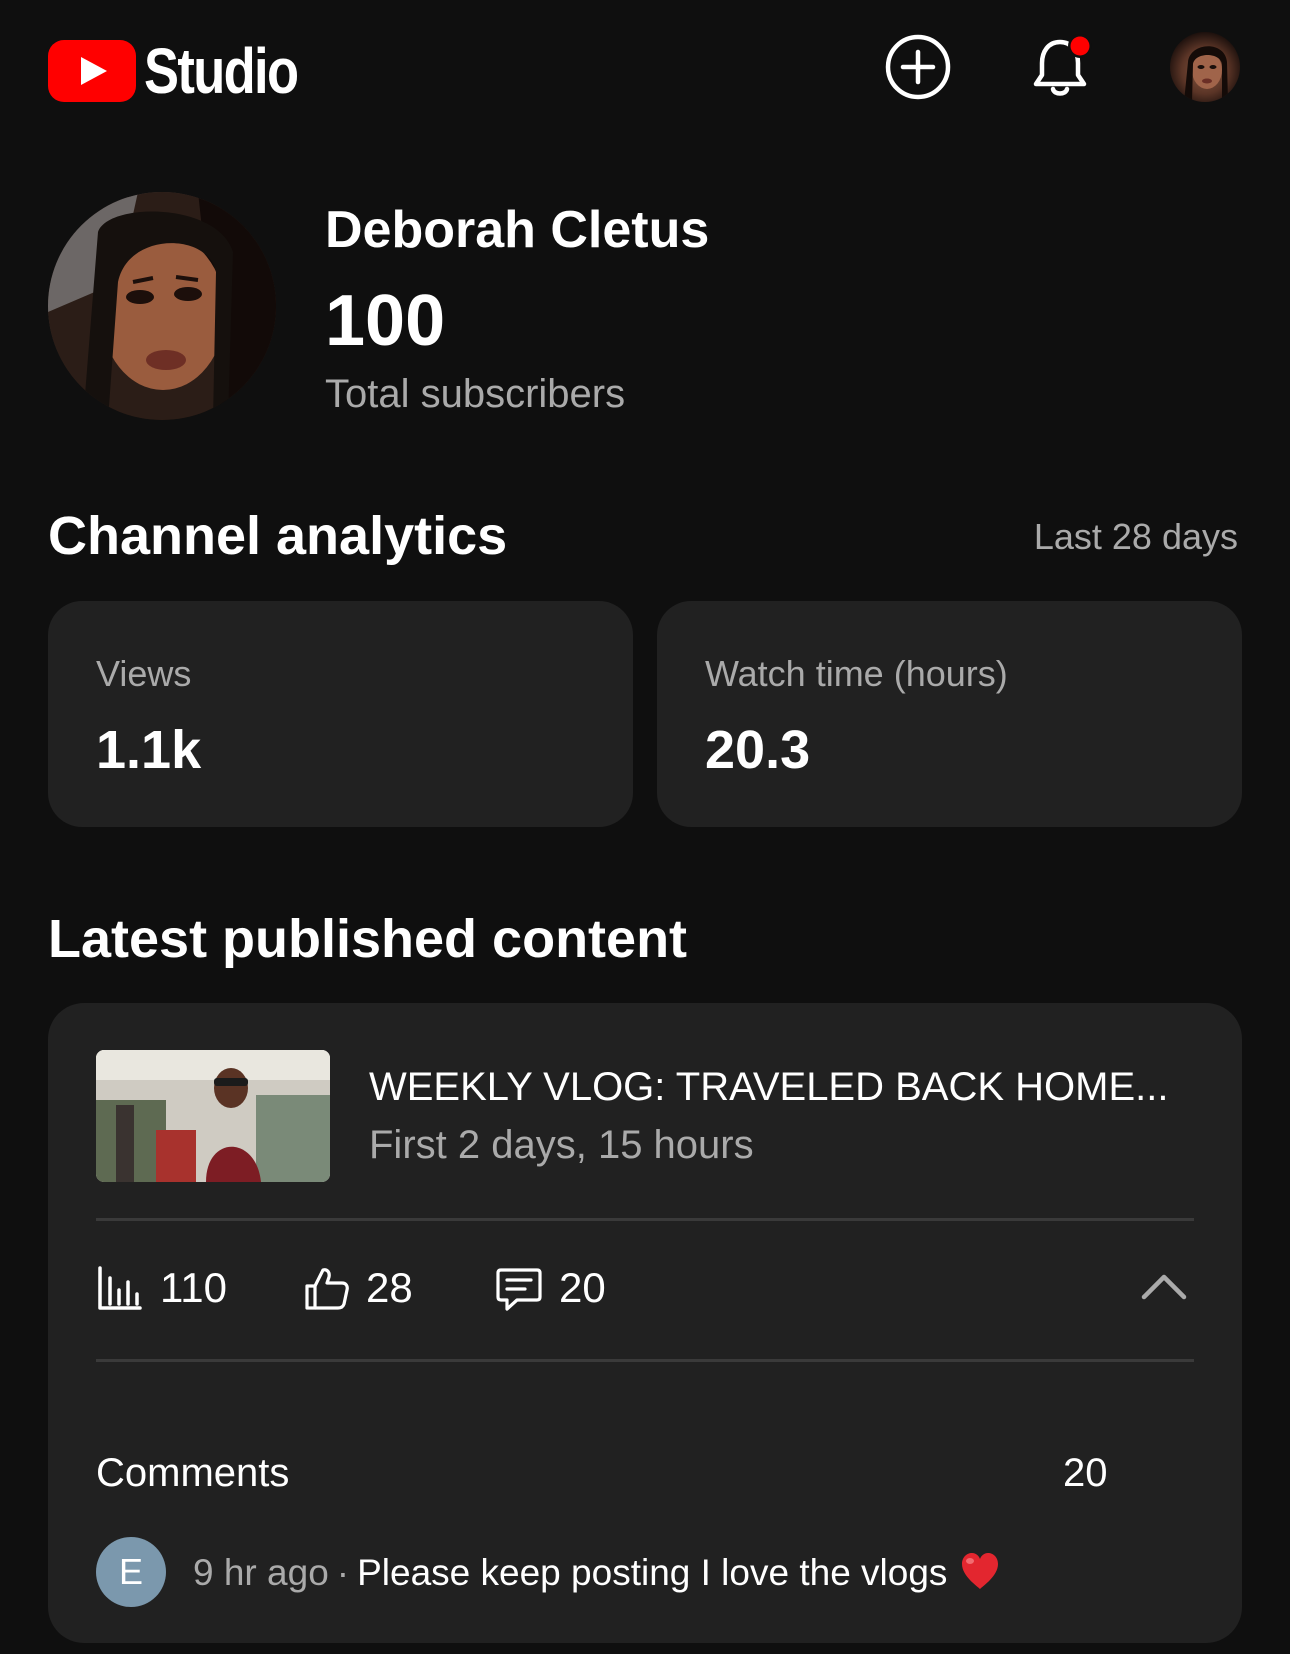 The image size is (1290, 1654). What do you see at coordinates (261, 1572) in the screenshot?
I see `comment-time: 9 hr ago` at bounding box center [261, 1572].